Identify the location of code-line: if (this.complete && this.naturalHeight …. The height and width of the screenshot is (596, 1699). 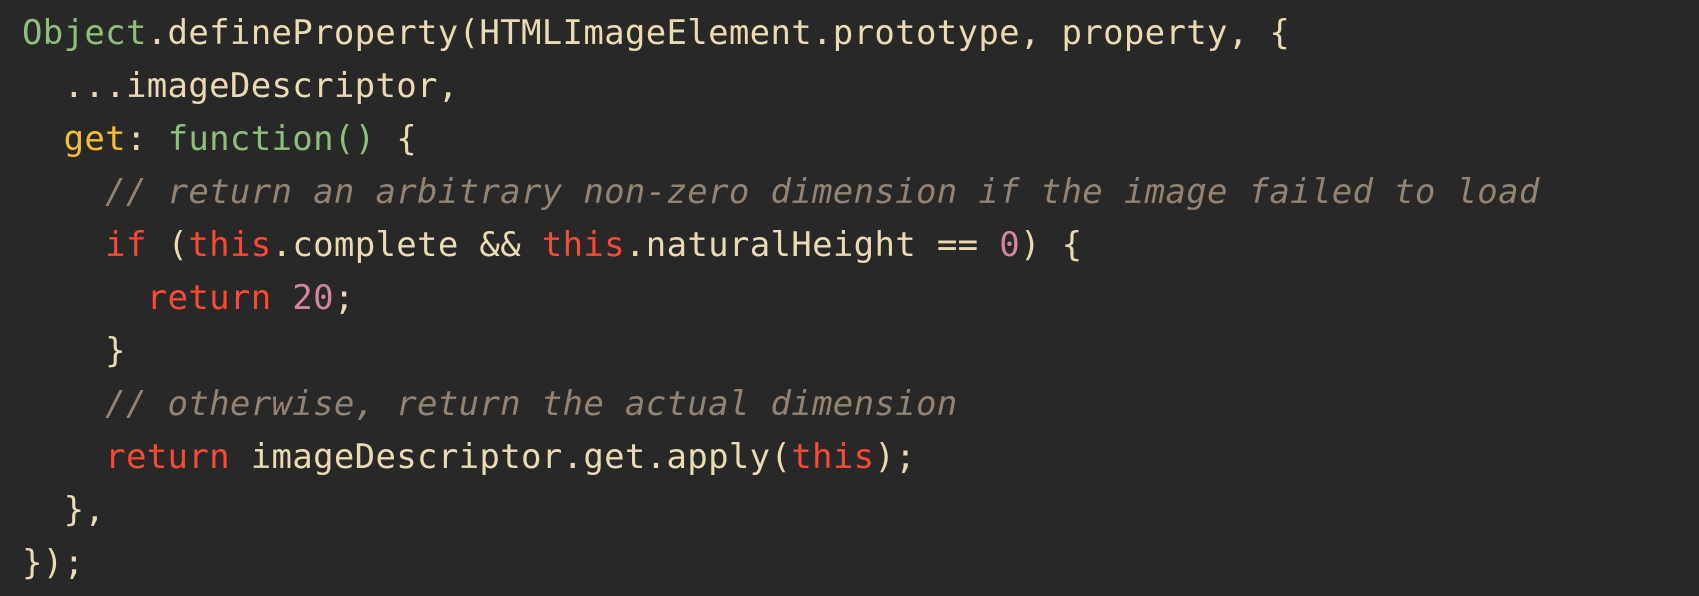
(860, 245).